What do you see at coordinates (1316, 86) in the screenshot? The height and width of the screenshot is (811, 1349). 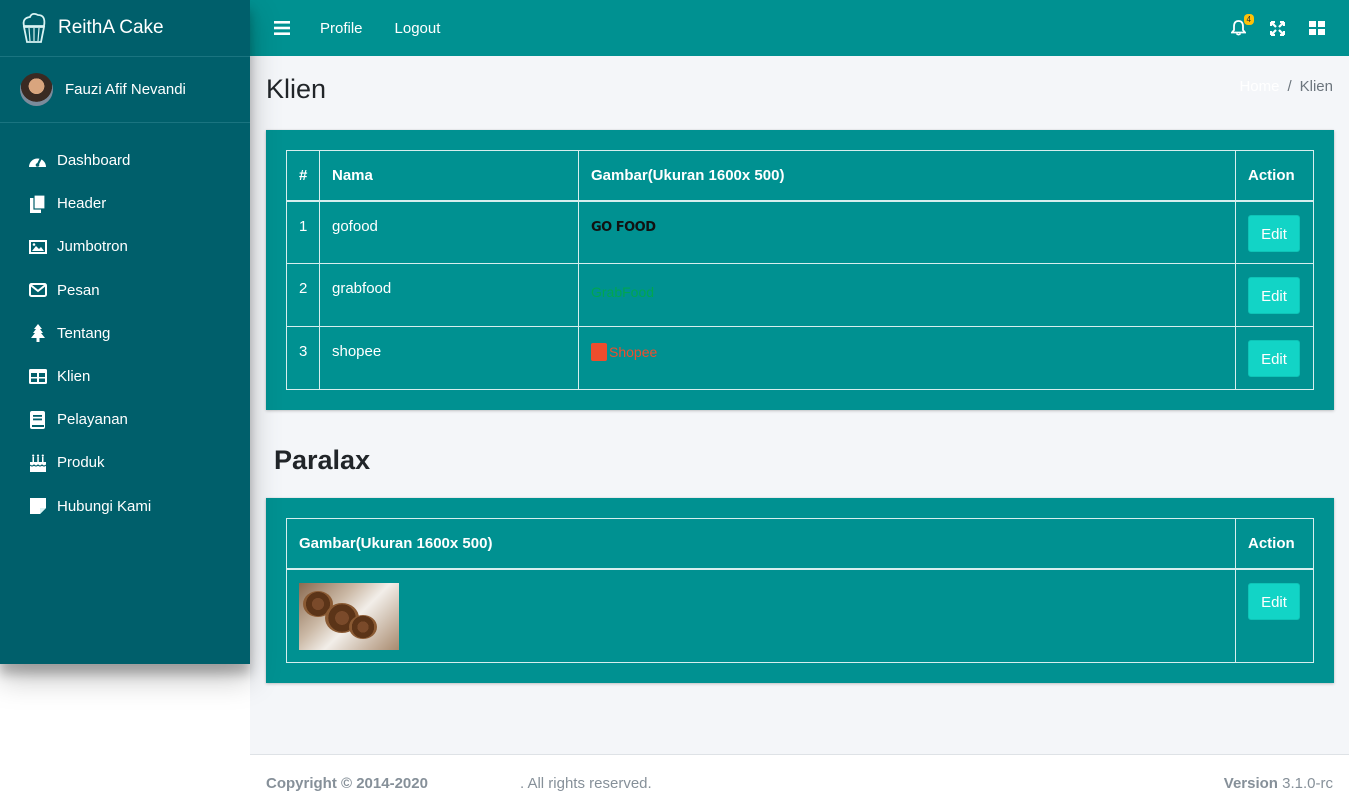 I see `breadcrumb-current: Klien` at bounding box center [1316, 86].